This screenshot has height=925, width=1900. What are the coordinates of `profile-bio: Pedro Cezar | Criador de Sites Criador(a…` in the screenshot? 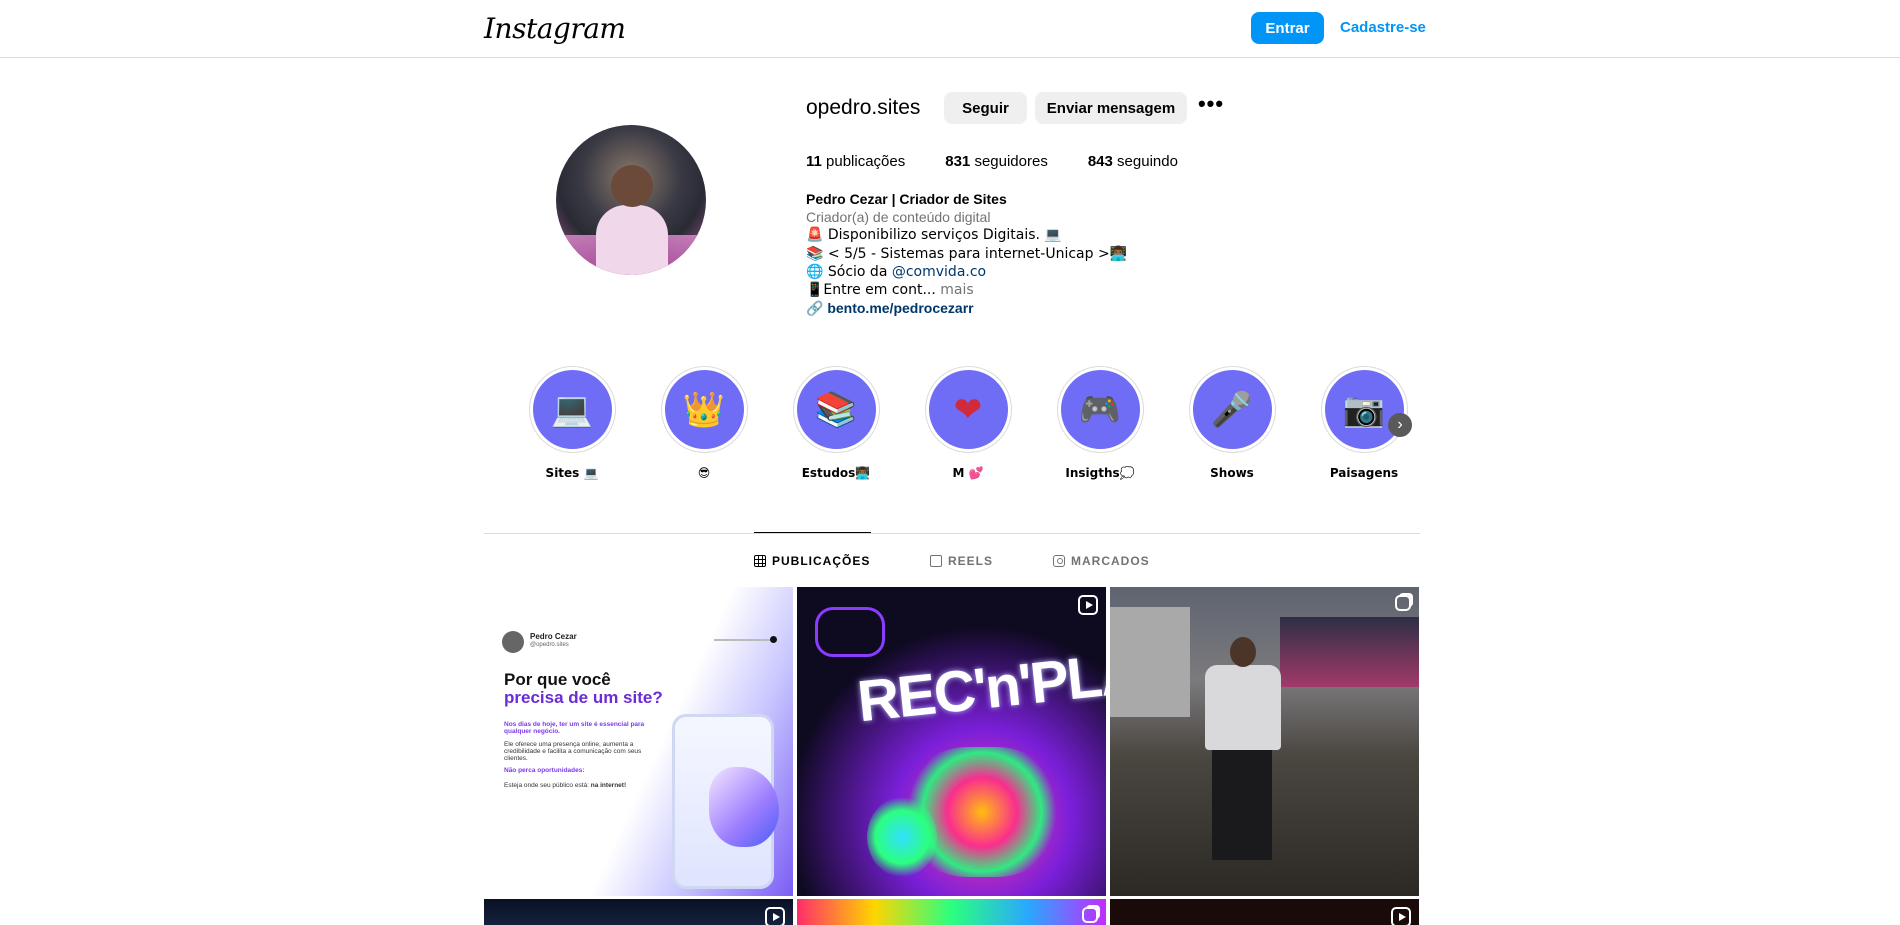 It's located at (1016, 254).